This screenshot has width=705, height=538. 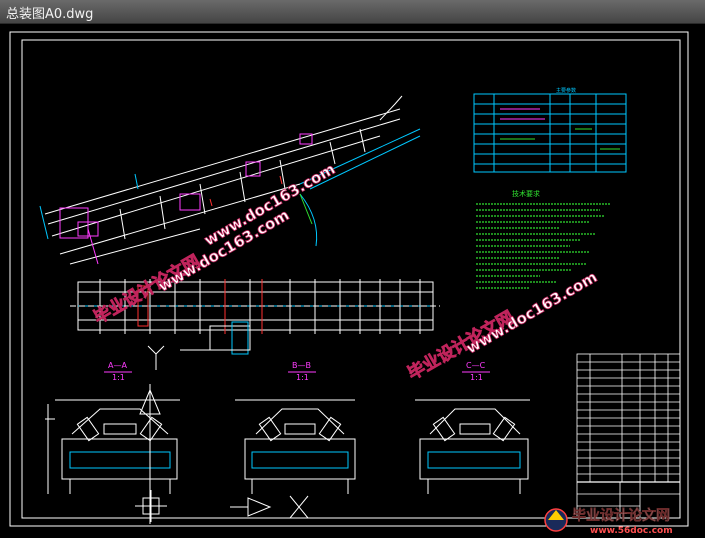 I want to click on section-scale-b: 1:1, so click(x=302, y=377).